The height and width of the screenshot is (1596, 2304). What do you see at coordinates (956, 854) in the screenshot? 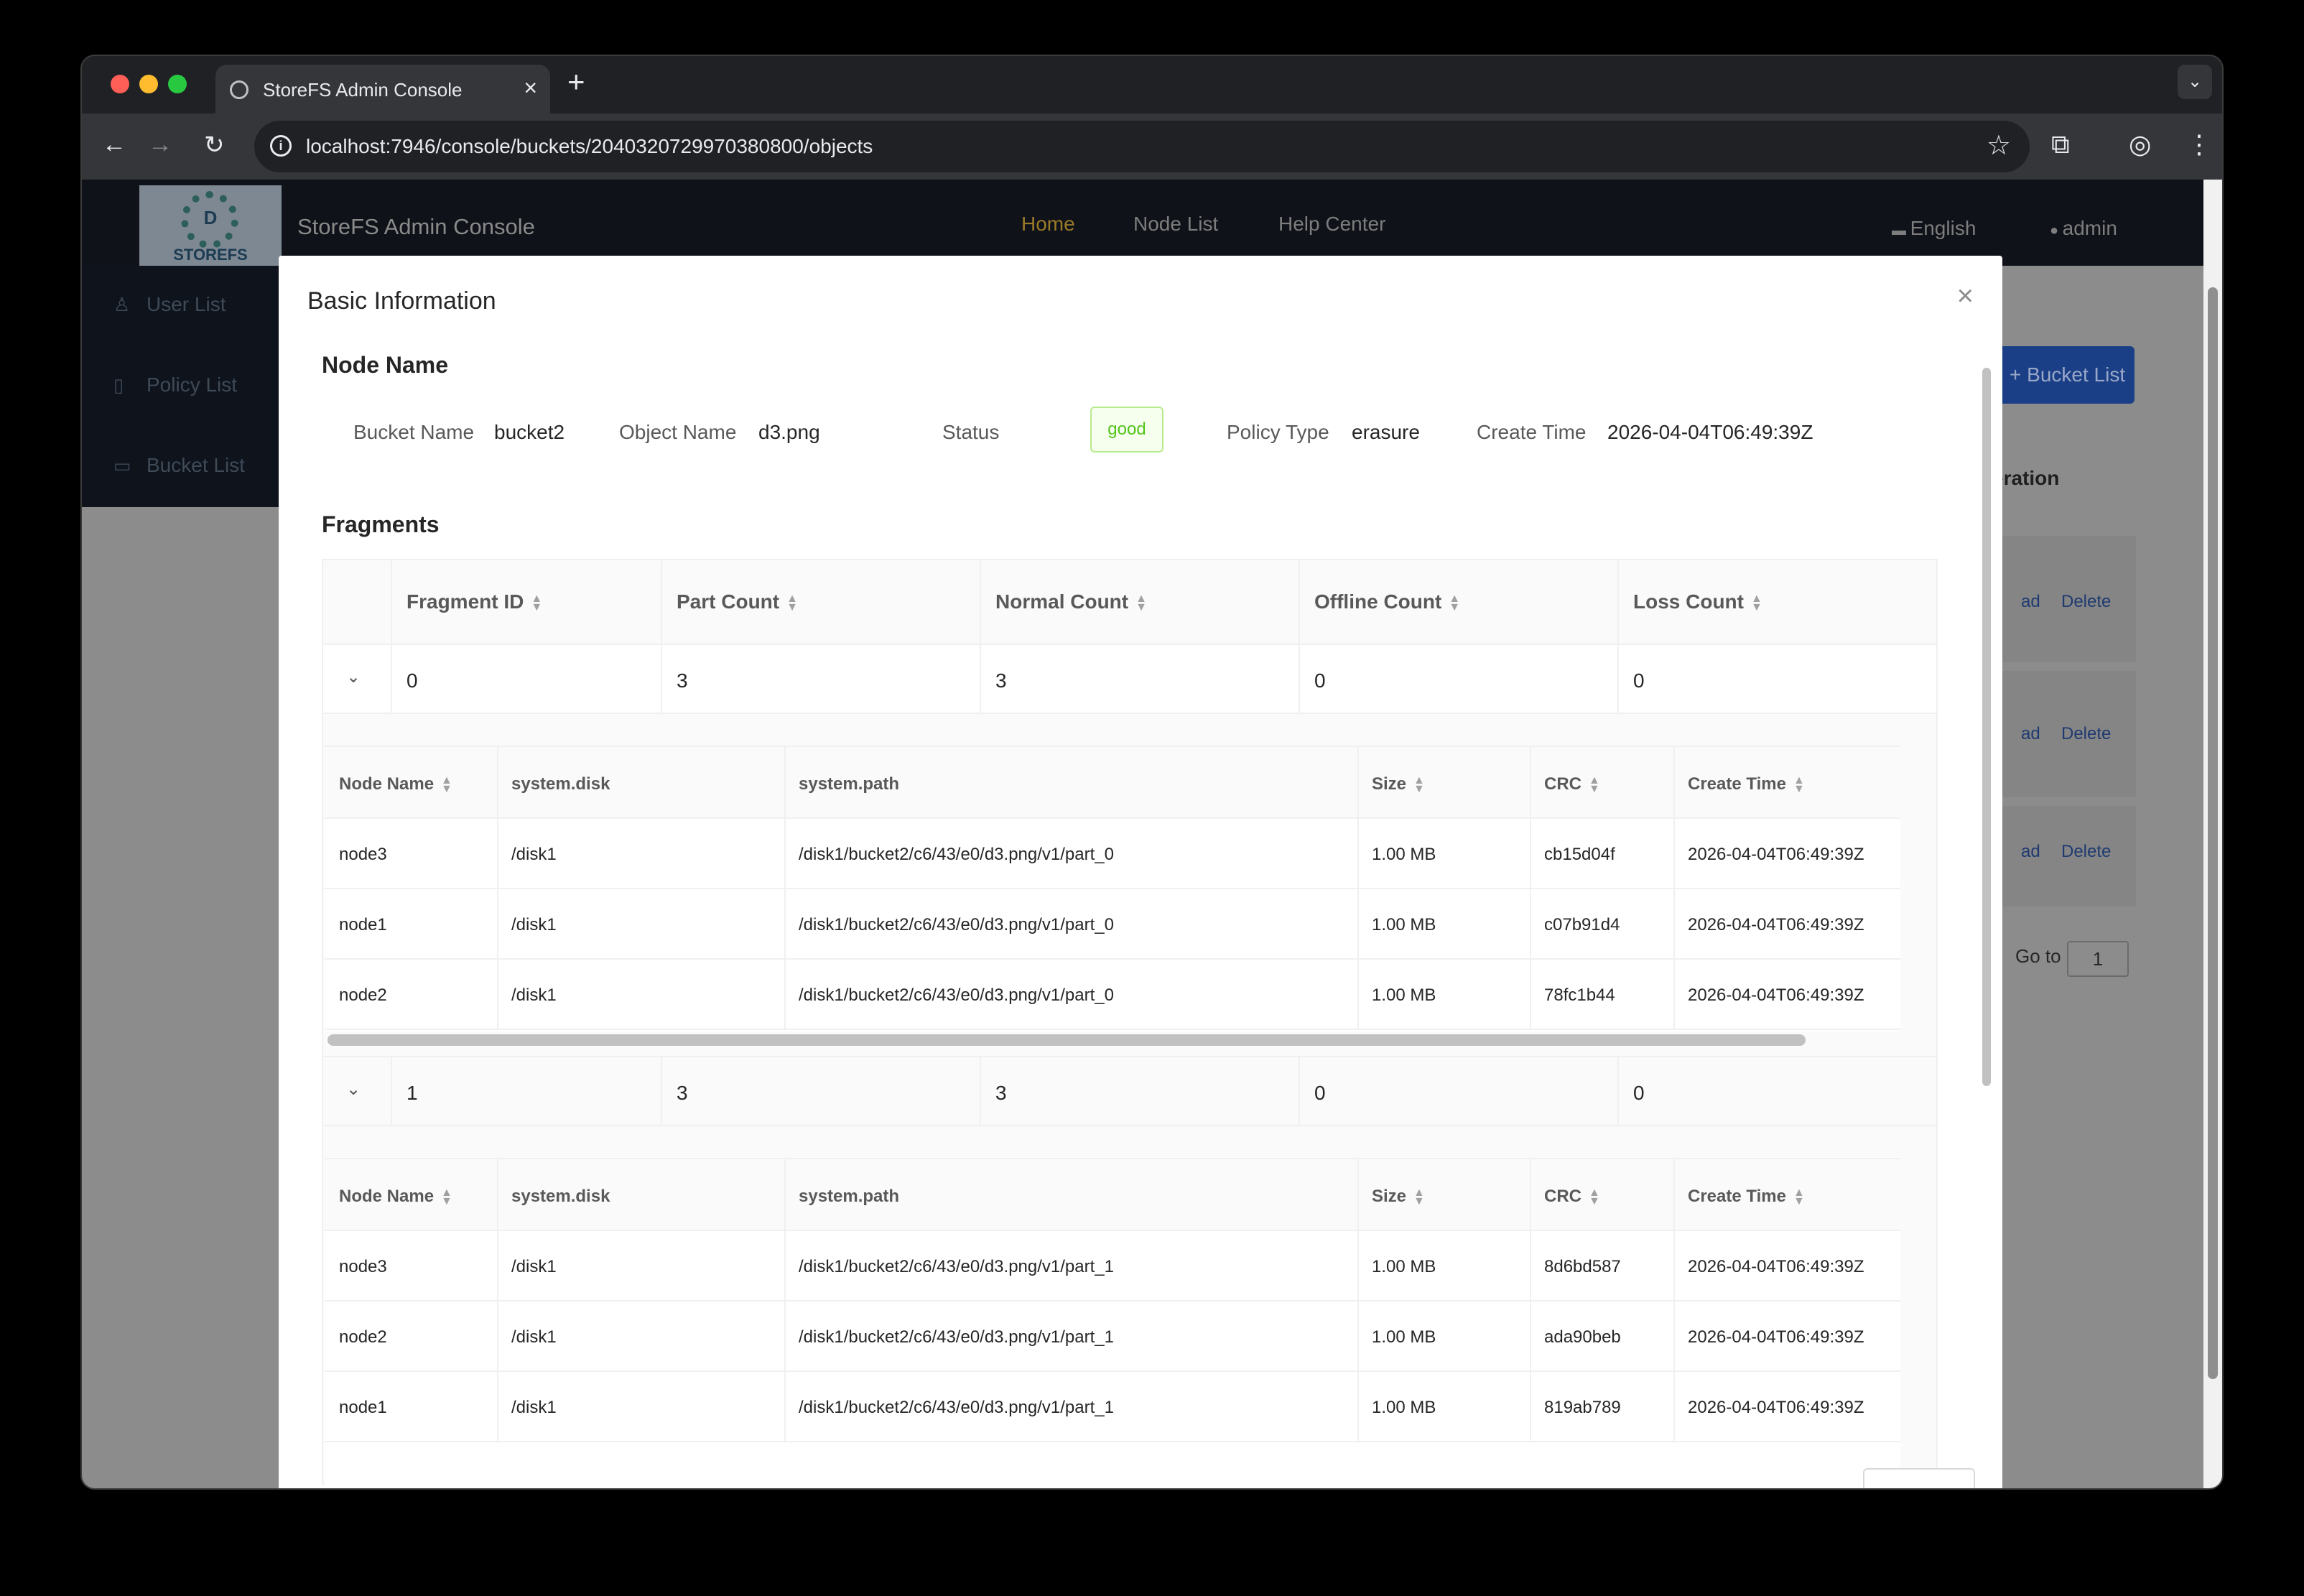
I see `path-cell: /disk1/bucket2/c6/43/e0/d3.png/v1/part_0` at bounding box center [956, 854].